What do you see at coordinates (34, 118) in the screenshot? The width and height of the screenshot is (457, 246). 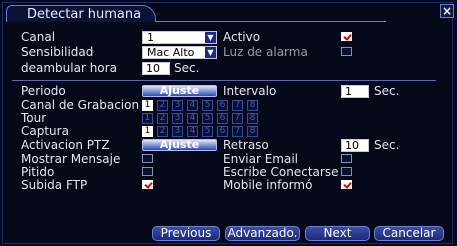 I see `tour-label: Tour` at bounding box center [34, 118].